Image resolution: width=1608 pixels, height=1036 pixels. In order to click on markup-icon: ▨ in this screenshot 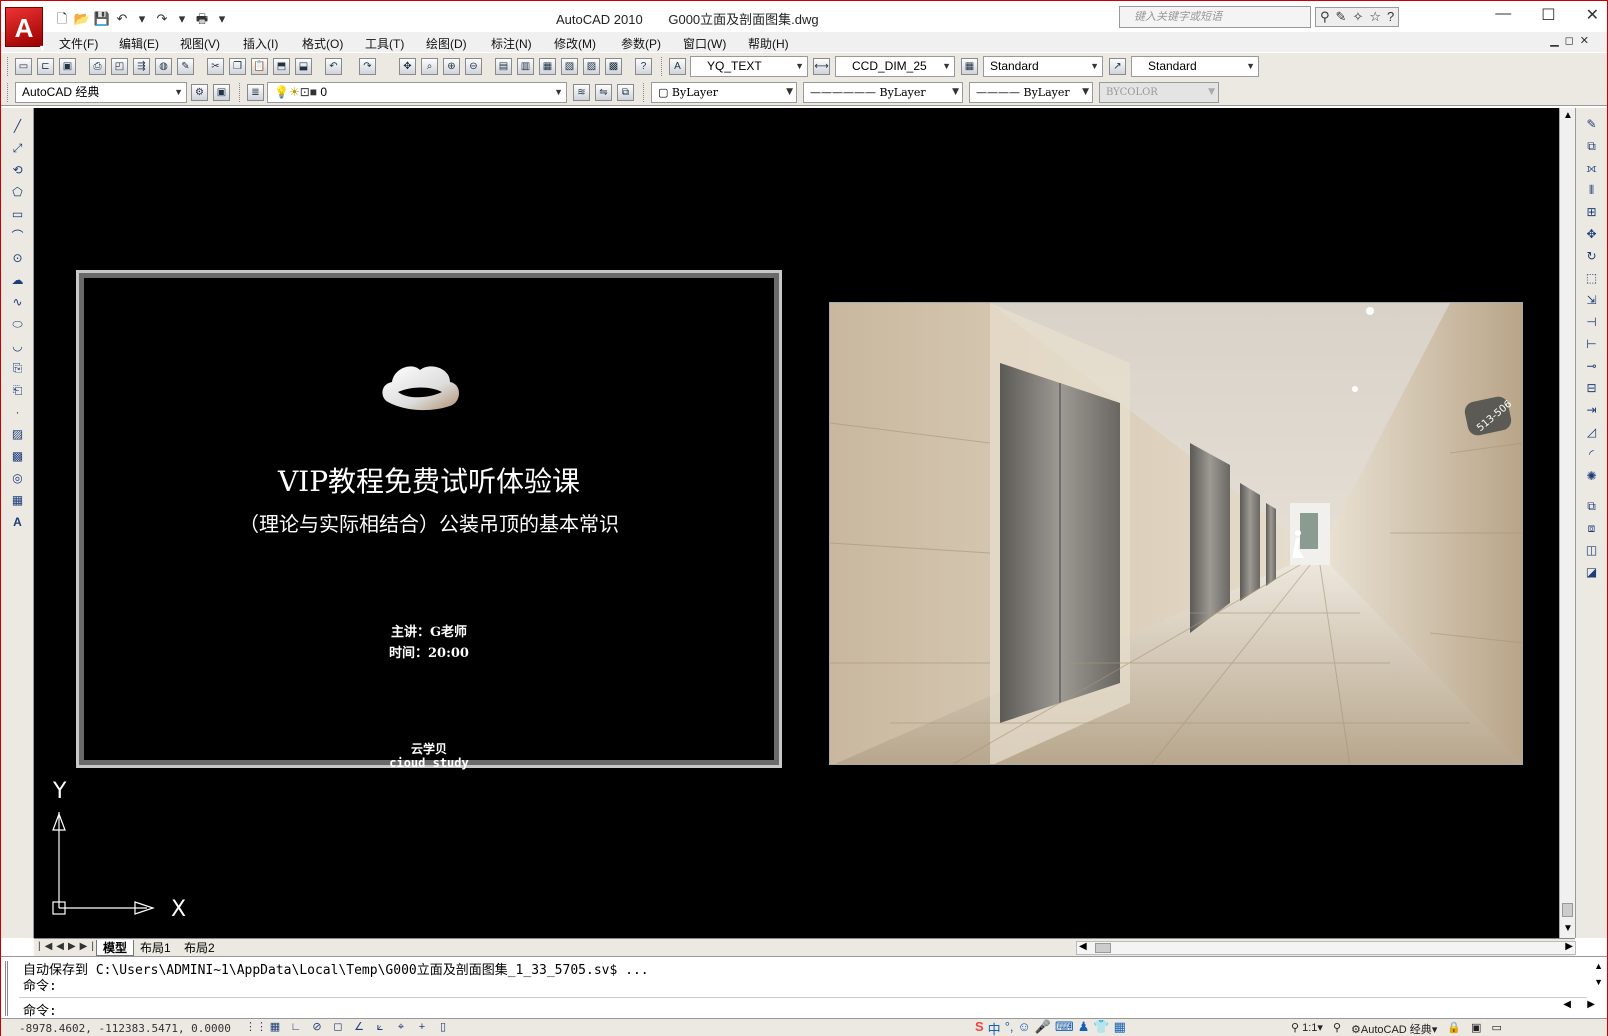, I will do `click(591, 66)`.